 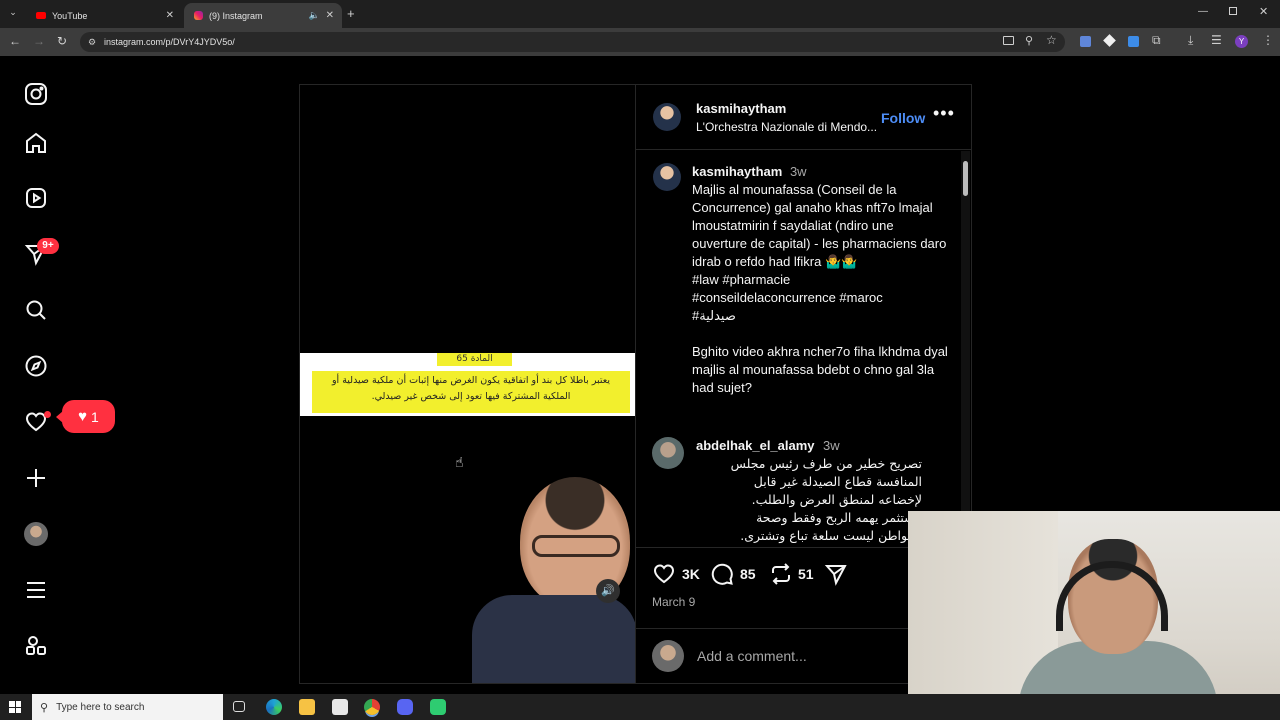 I want to click on commenter-avatar, so click(x=668, y=453).